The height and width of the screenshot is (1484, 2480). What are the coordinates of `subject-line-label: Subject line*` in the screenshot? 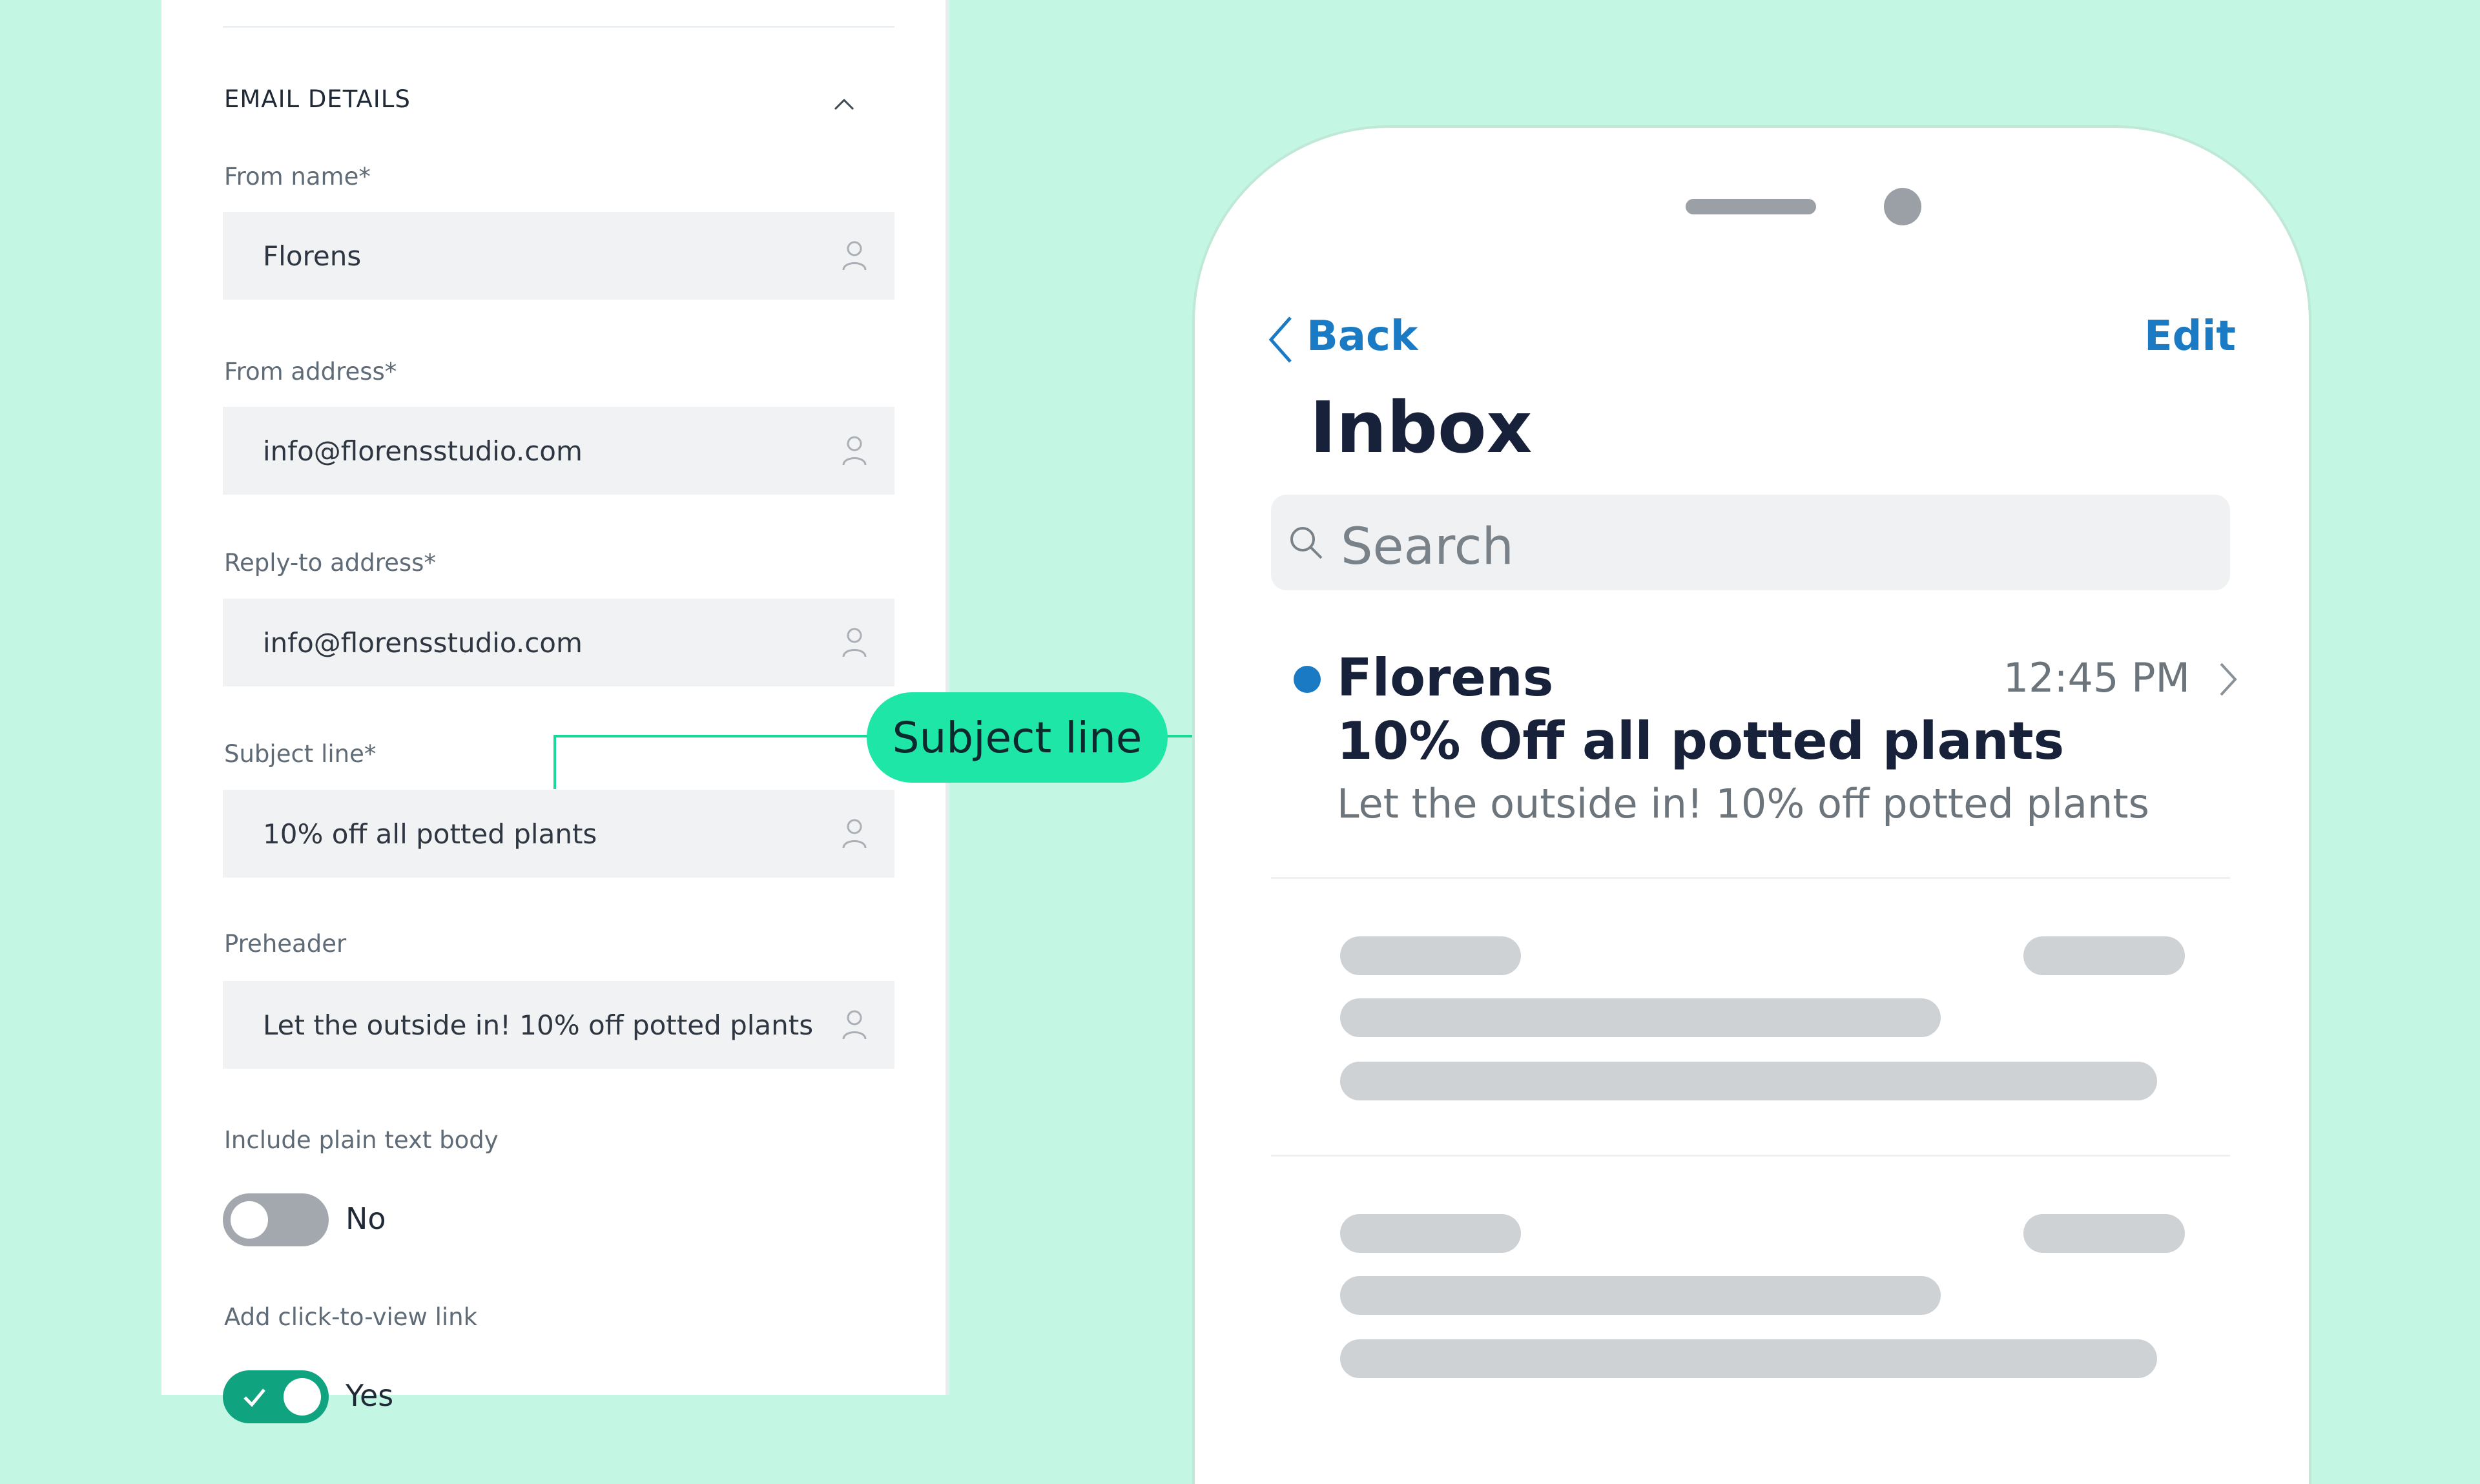 It's located at (300, 754).